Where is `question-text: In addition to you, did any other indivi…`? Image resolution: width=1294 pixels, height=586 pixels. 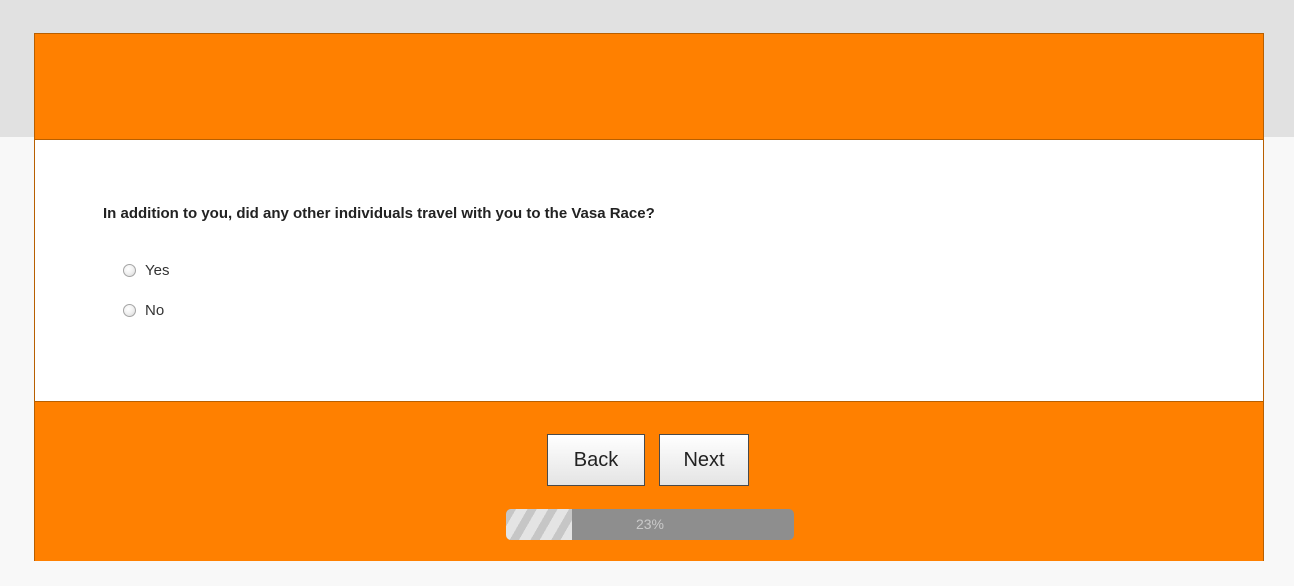
question-text: In addition to you, did any other indivi… is located at coordinates (379, 213).